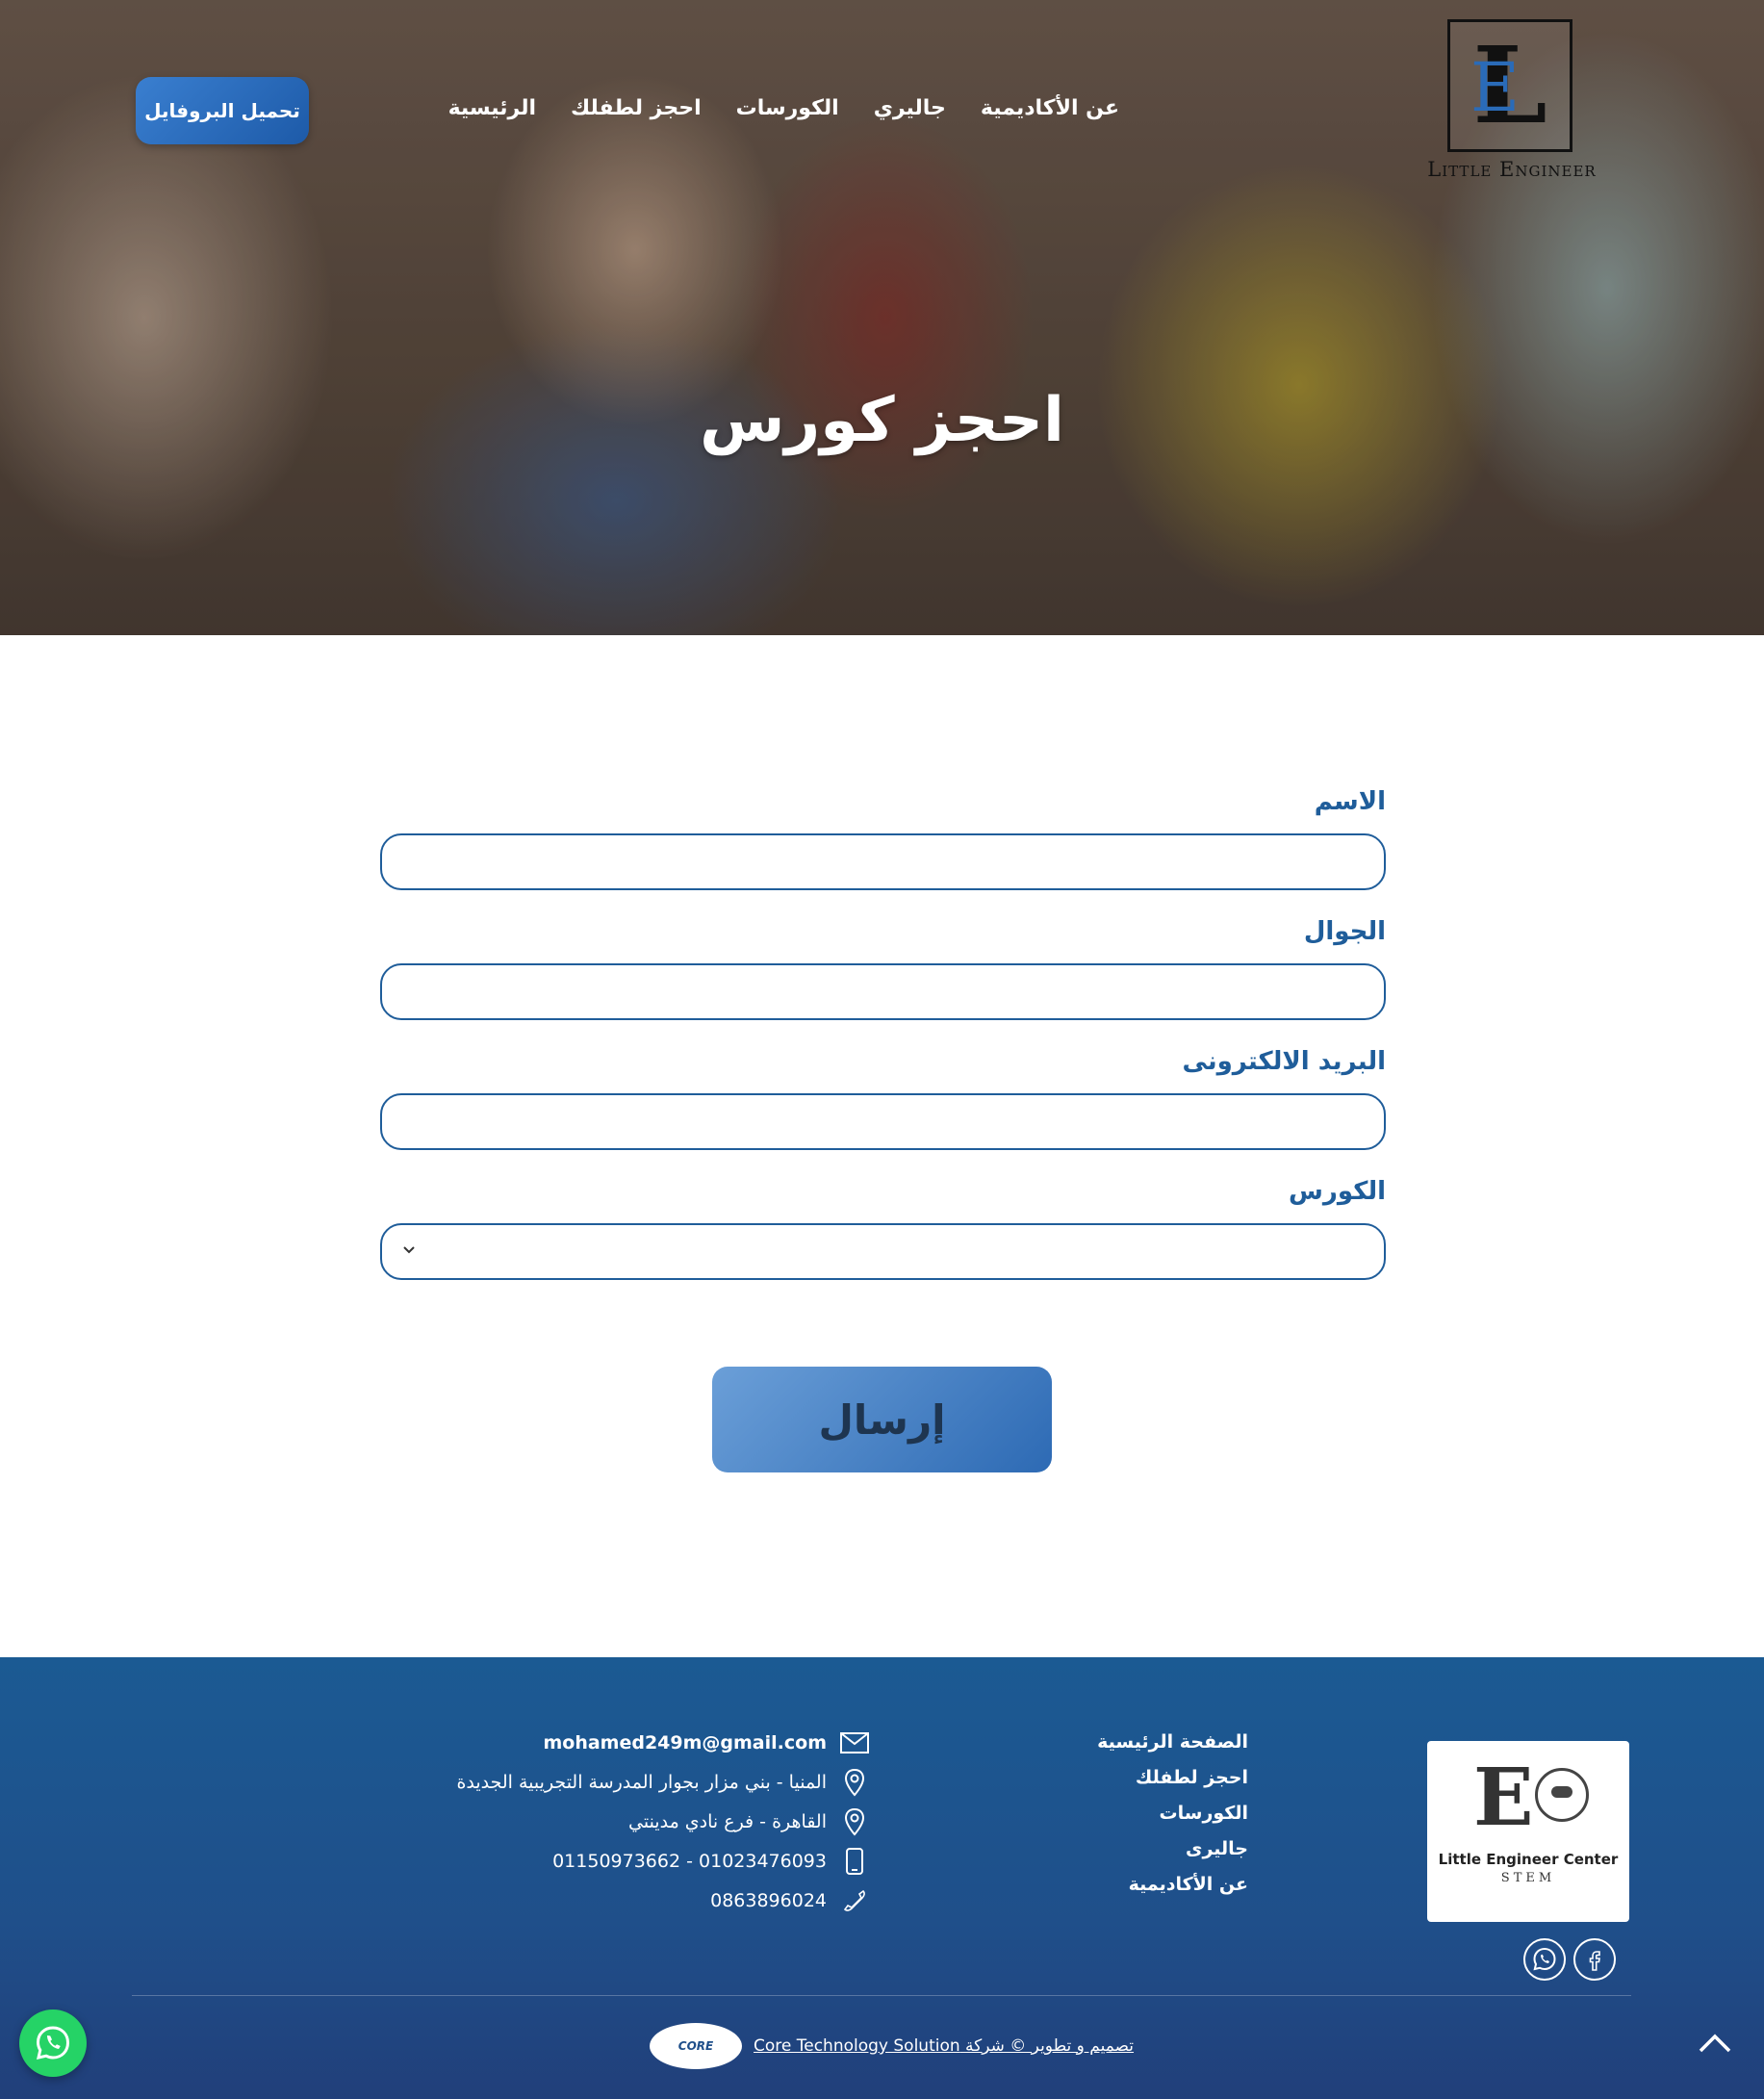 This screenshot has width=1764, height=2099. I want to click on mail-icon, so click(854, 1742).